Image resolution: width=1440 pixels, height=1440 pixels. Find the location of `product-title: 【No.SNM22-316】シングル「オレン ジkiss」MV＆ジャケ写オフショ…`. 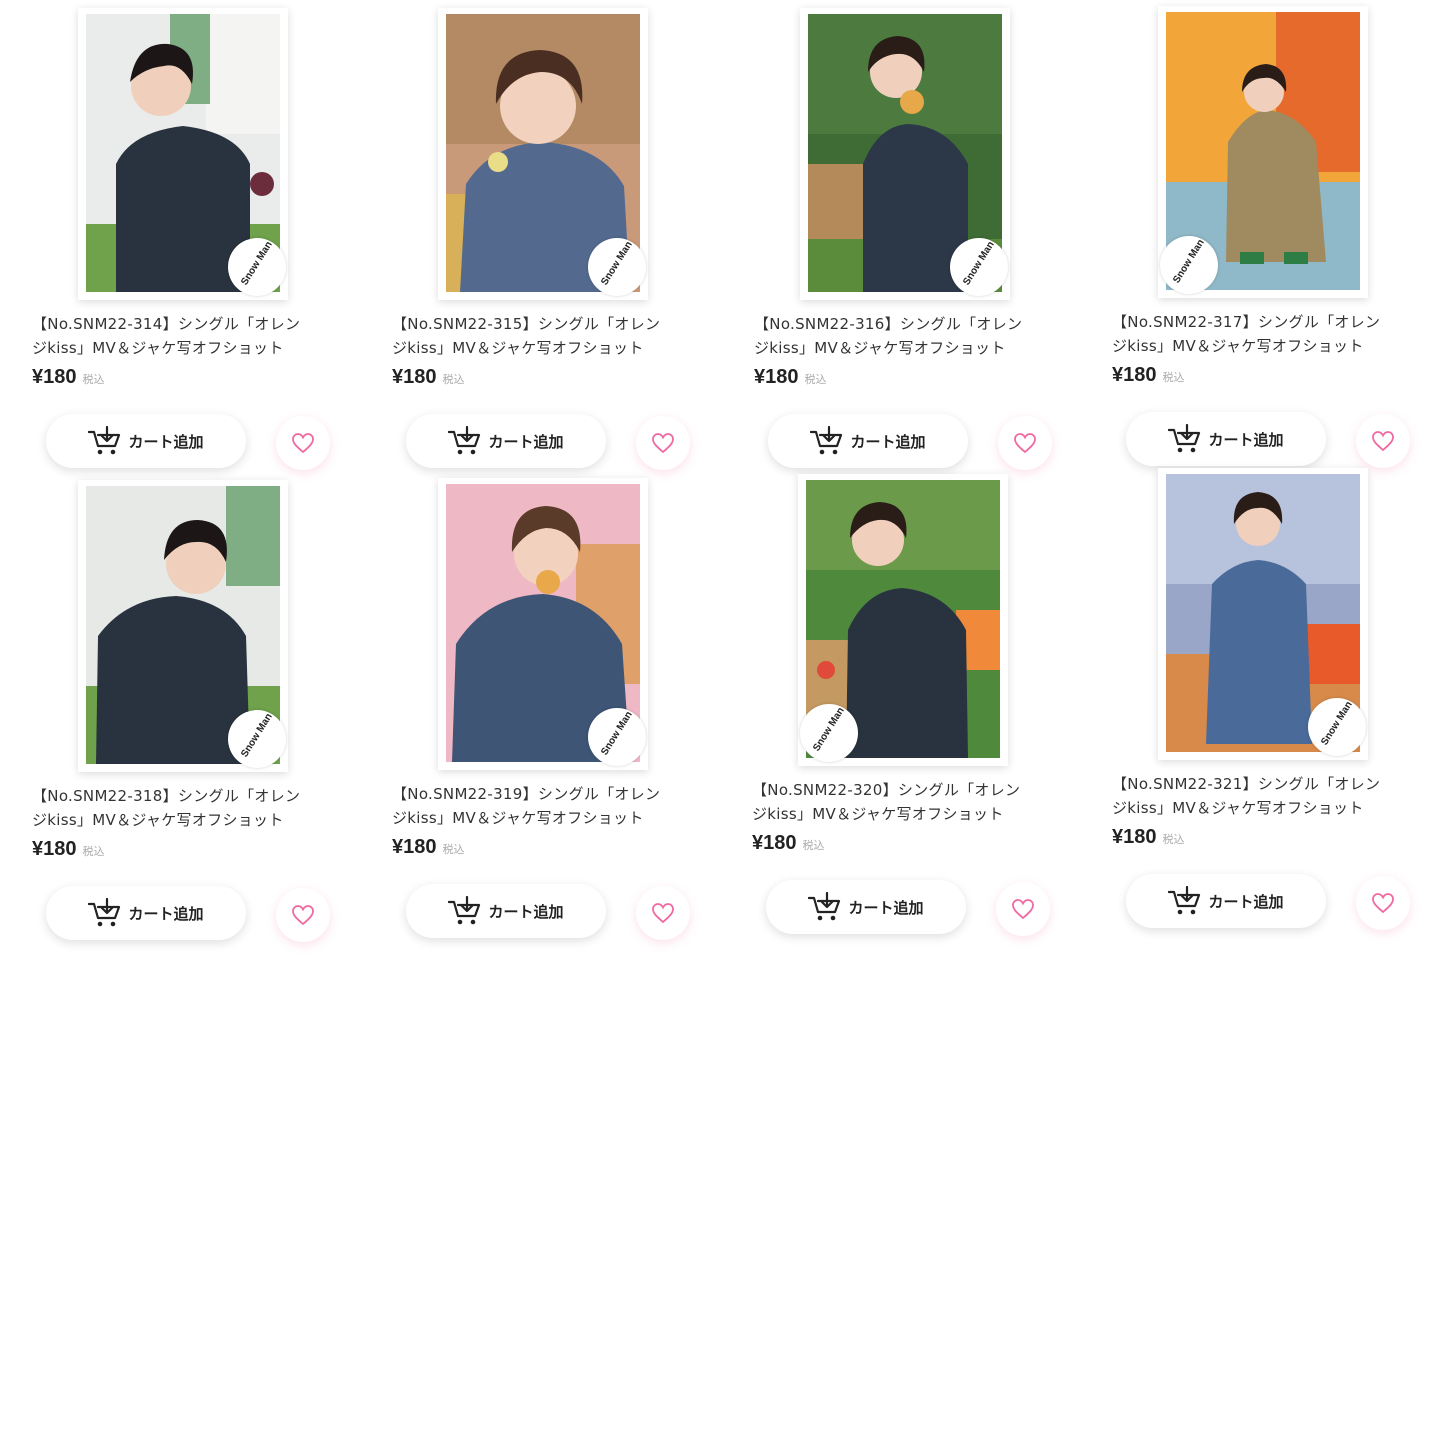

product-title: 【No.SNM22-316】シングル「オレン ジkiss」MV＆ジャケ写オフショ… is located at coordinates (914, 336).